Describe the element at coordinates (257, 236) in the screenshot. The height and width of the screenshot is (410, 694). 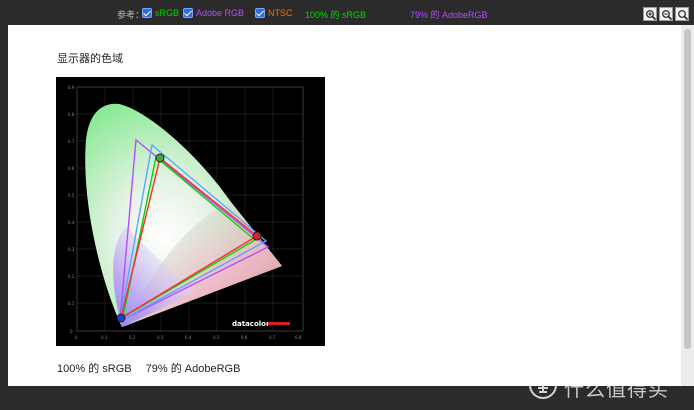
I see `red-primary` at that location.